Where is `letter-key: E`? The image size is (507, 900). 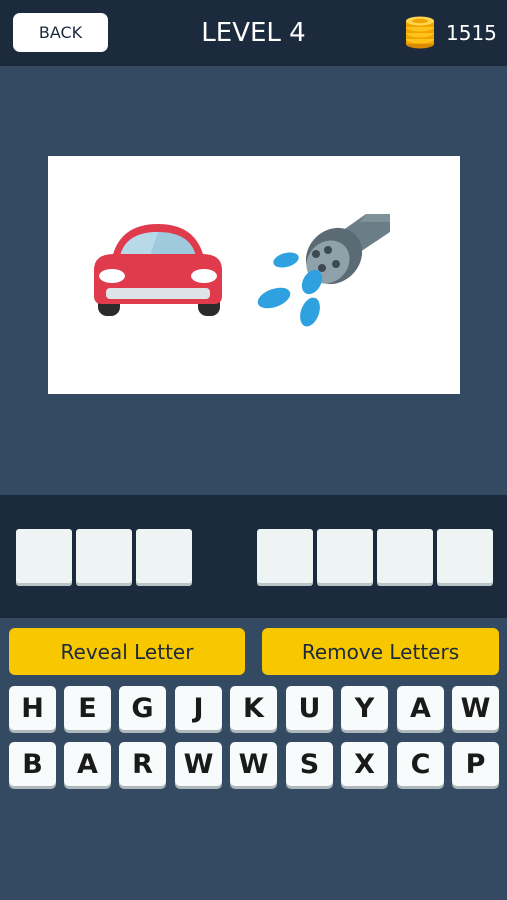
letter-key: E is located at coordinates (87, 708).